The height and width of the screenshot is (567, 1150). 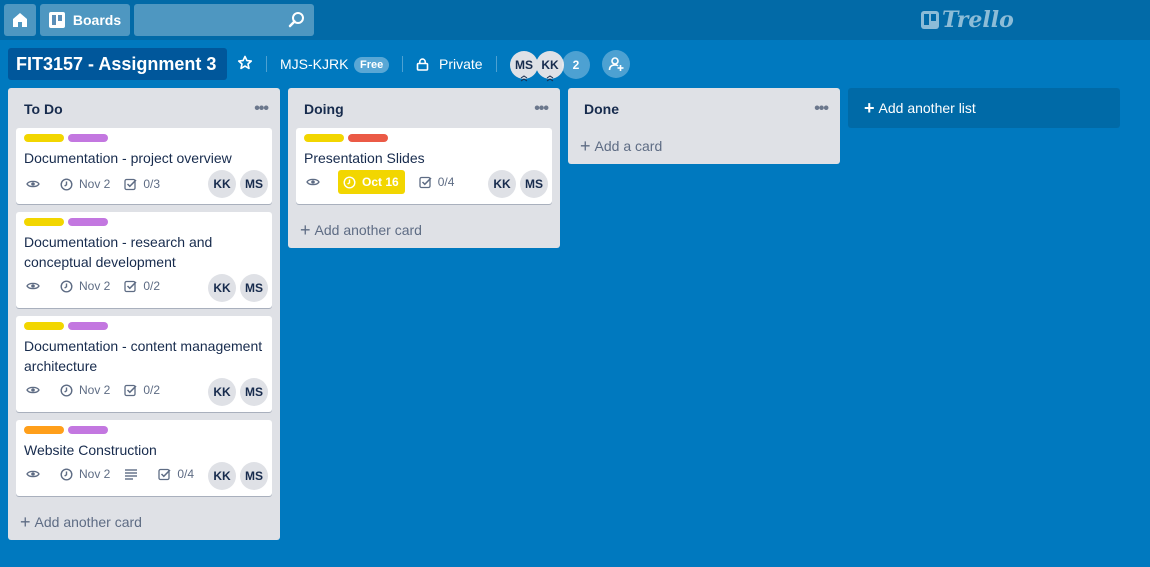 I want to click on add-member-icon, so click(x=616, y=64).